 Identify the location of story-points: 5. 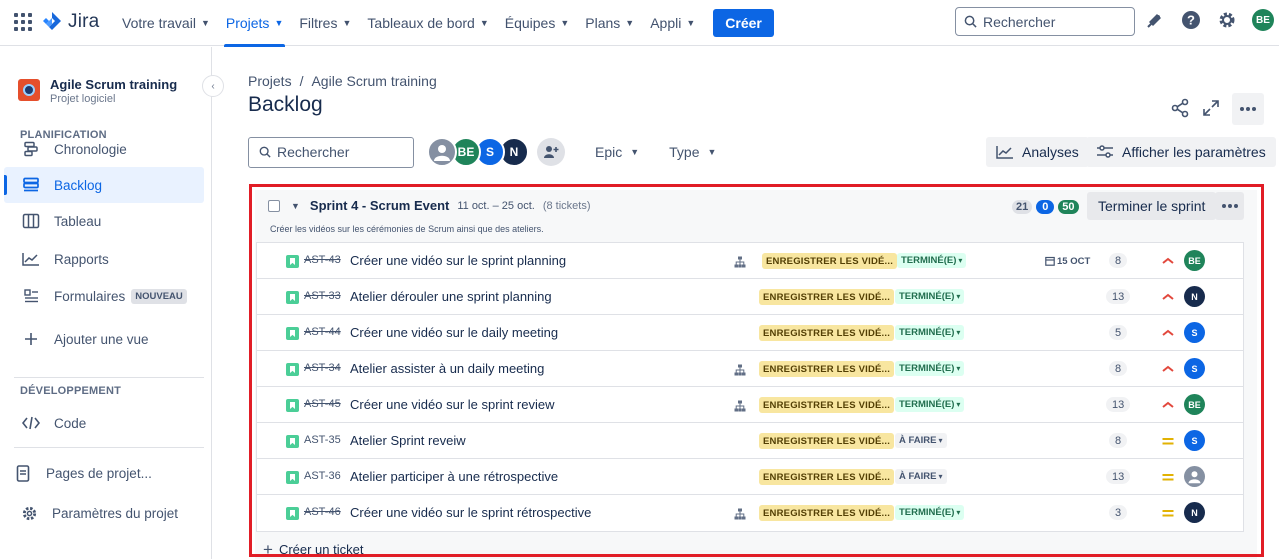
(1118, 332).